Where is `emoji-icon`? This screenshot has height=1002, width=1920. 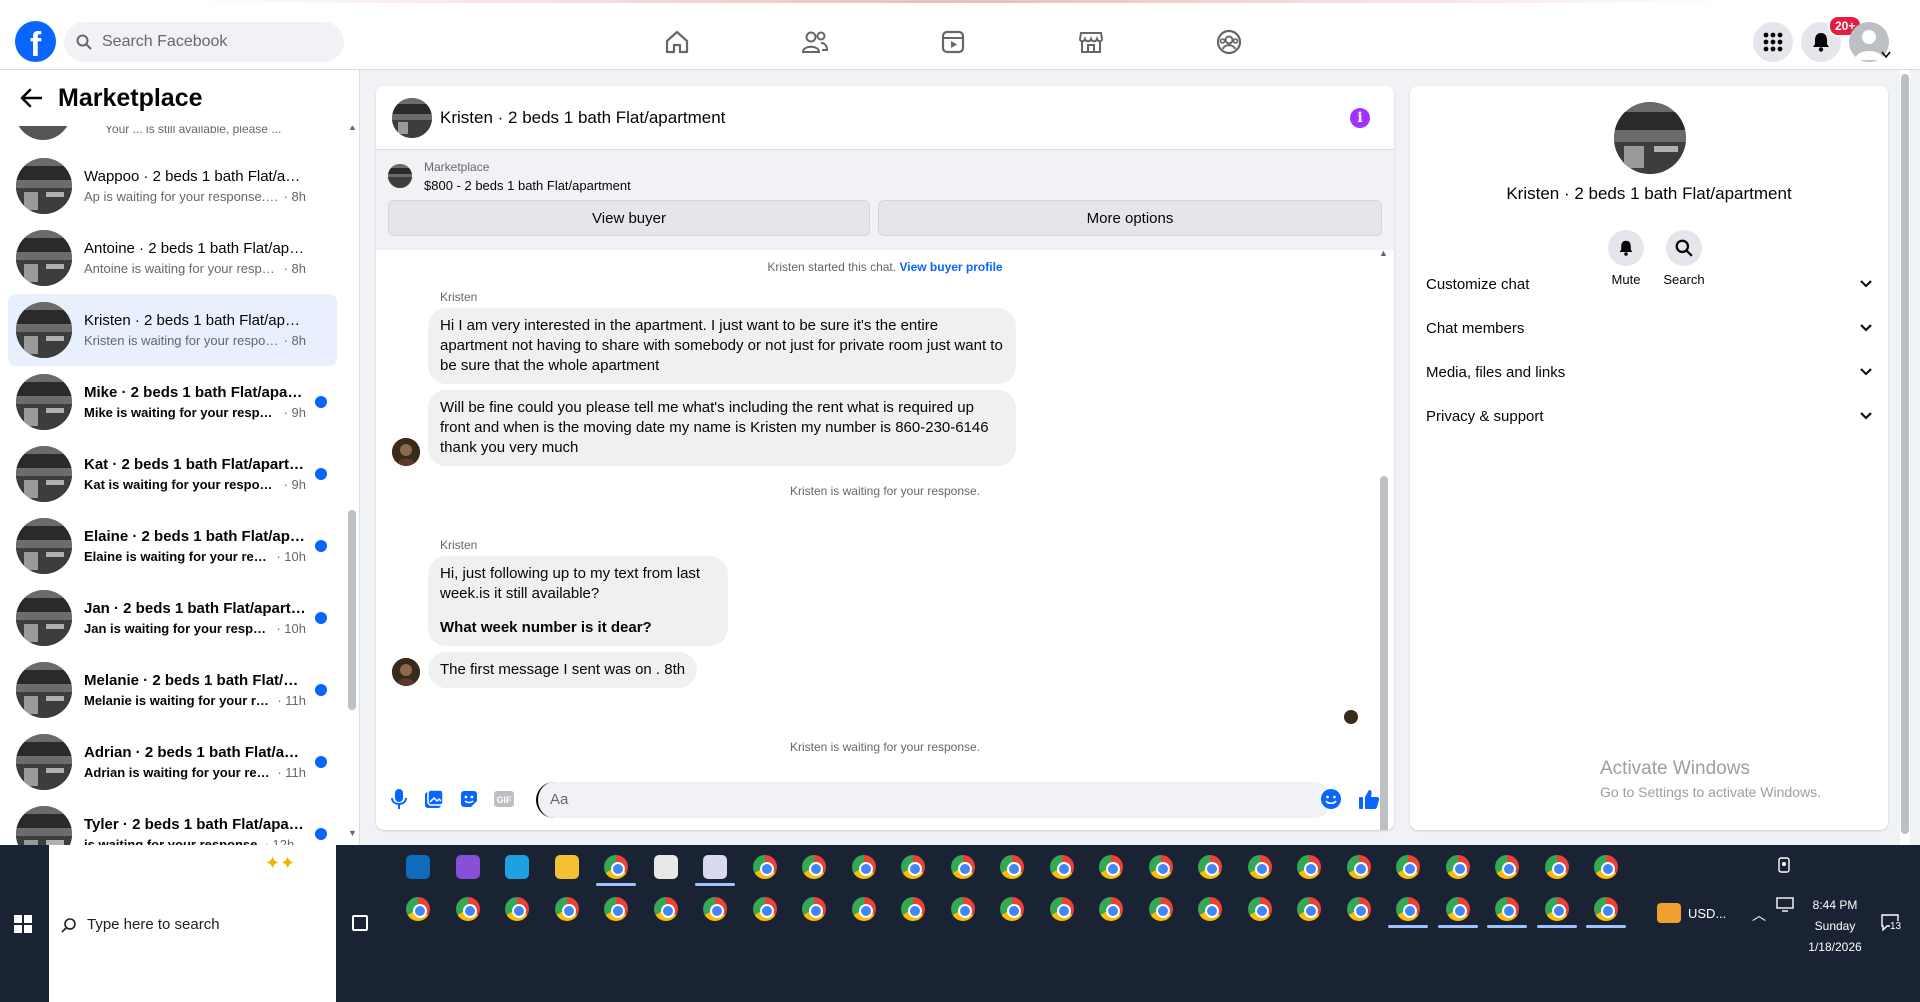
emoji-icon is located at coordinates (1331, 799).